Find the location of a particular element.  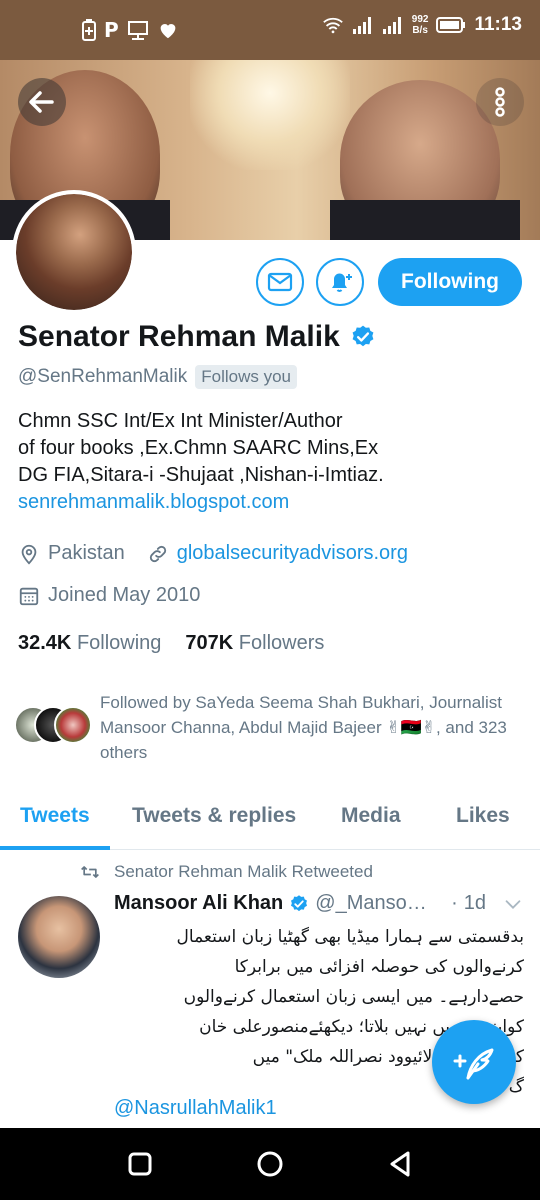

more-vertical-icon is located at coordinates (500, 102).